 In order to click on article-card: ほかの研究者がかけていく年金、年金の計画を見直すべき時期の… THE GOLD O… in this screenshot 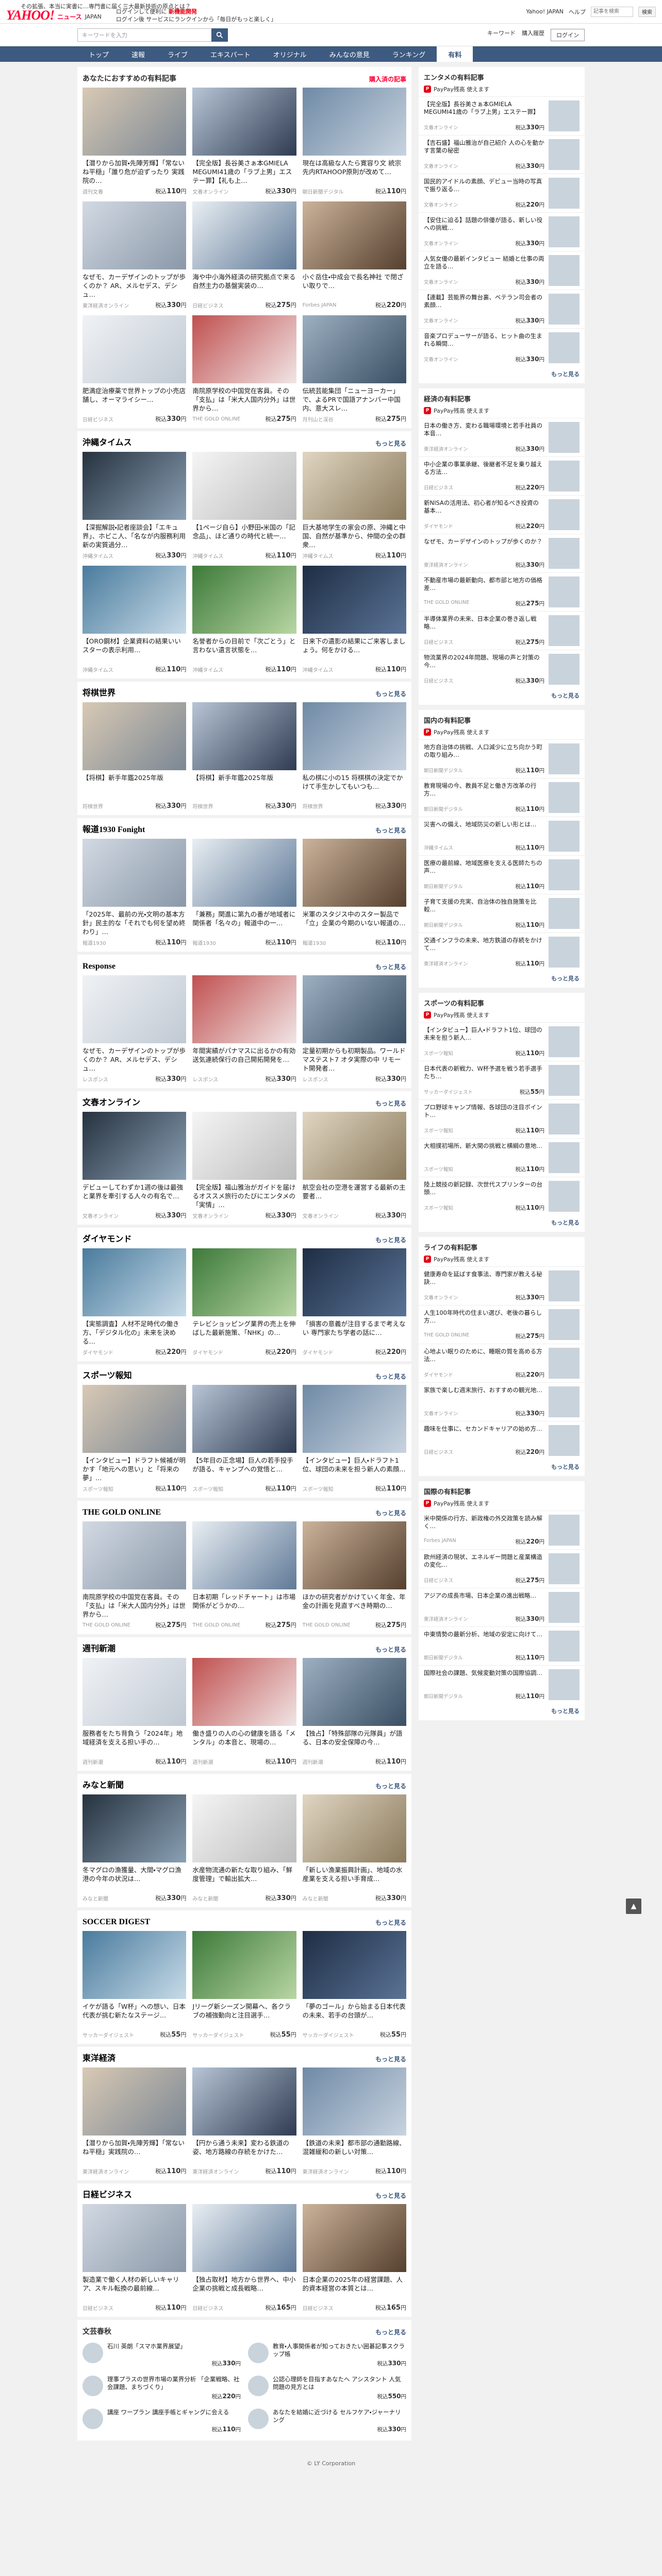, I will do `click(354, 1575)`.